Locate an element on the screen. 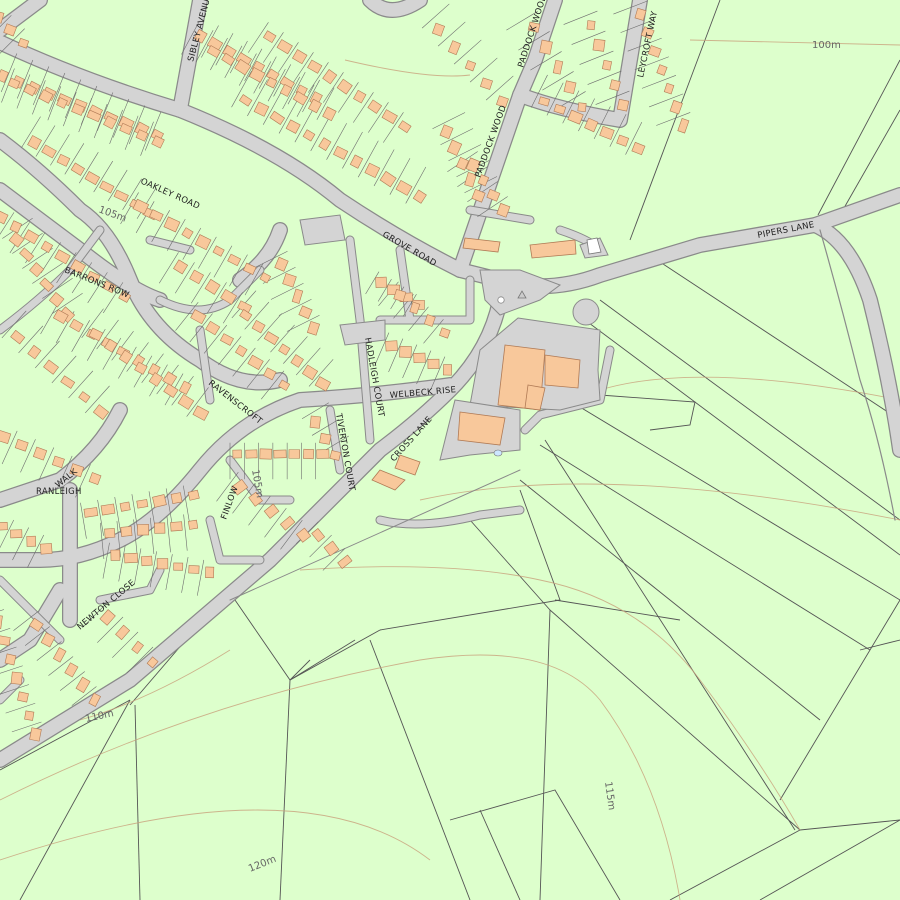 The width and height of the screenshot is (900, 900). road-label-ranleigh: RANLEIGH is located at coordinates (59, 492).